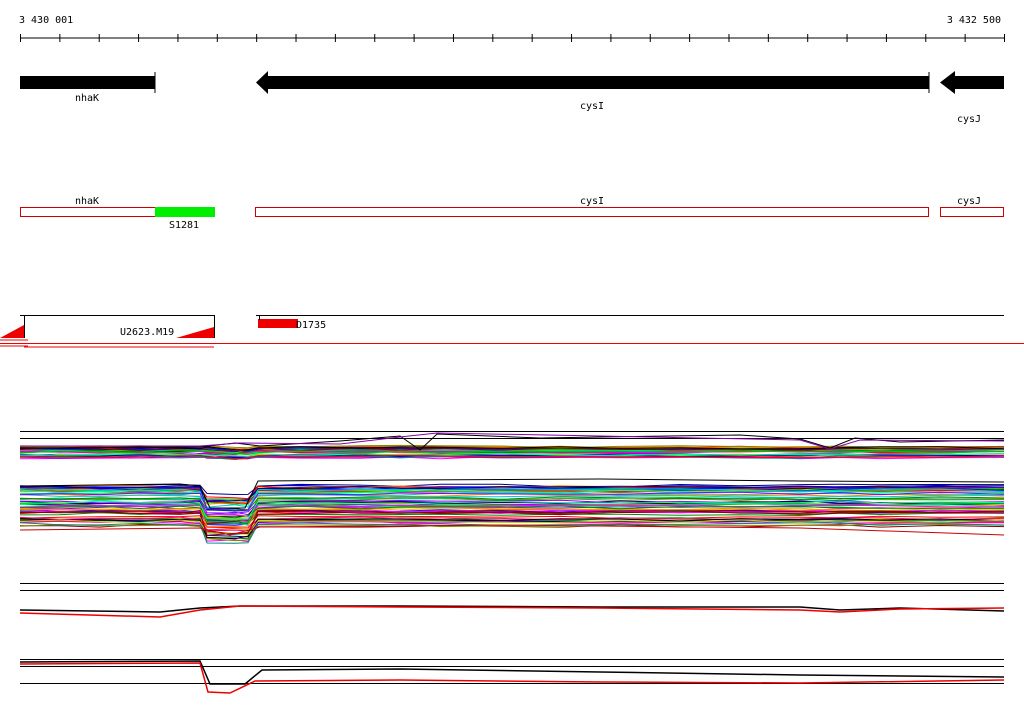 The width and height of the screenshot is (1024, 714). Describe the element at coordinates (974, 20) in the screenshot. I see `ruler-end-label: 3 432 500` at that location.